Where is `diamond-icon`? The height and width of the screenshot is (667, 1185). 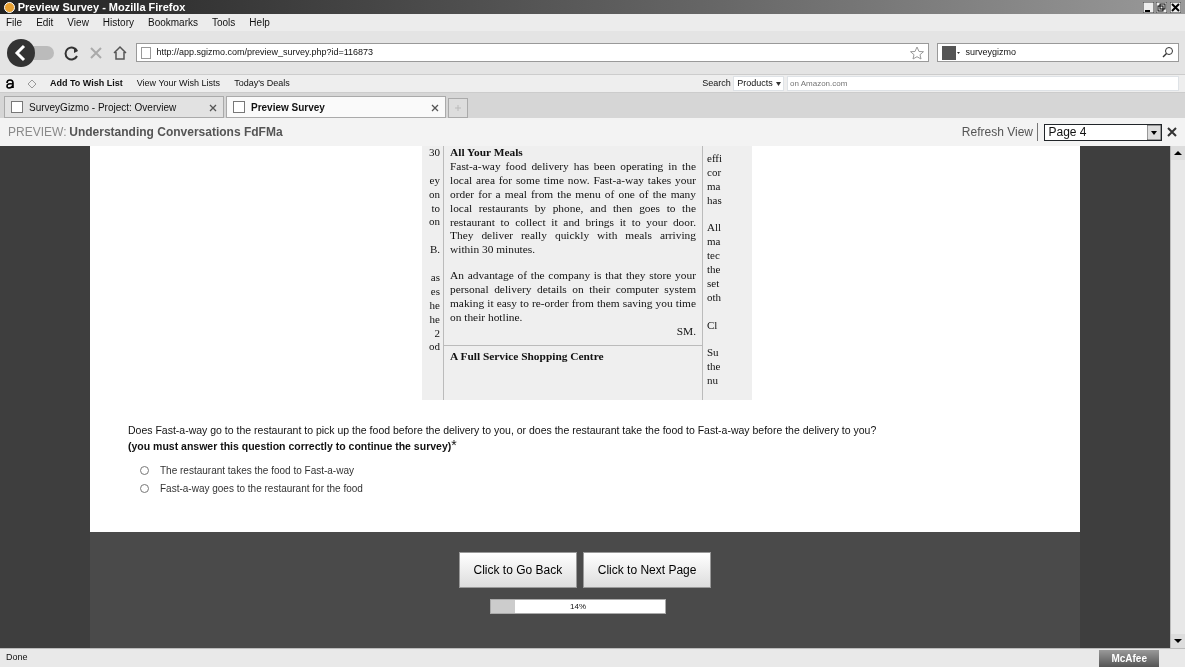 diamond-icon is located at coordinates (32, 83).